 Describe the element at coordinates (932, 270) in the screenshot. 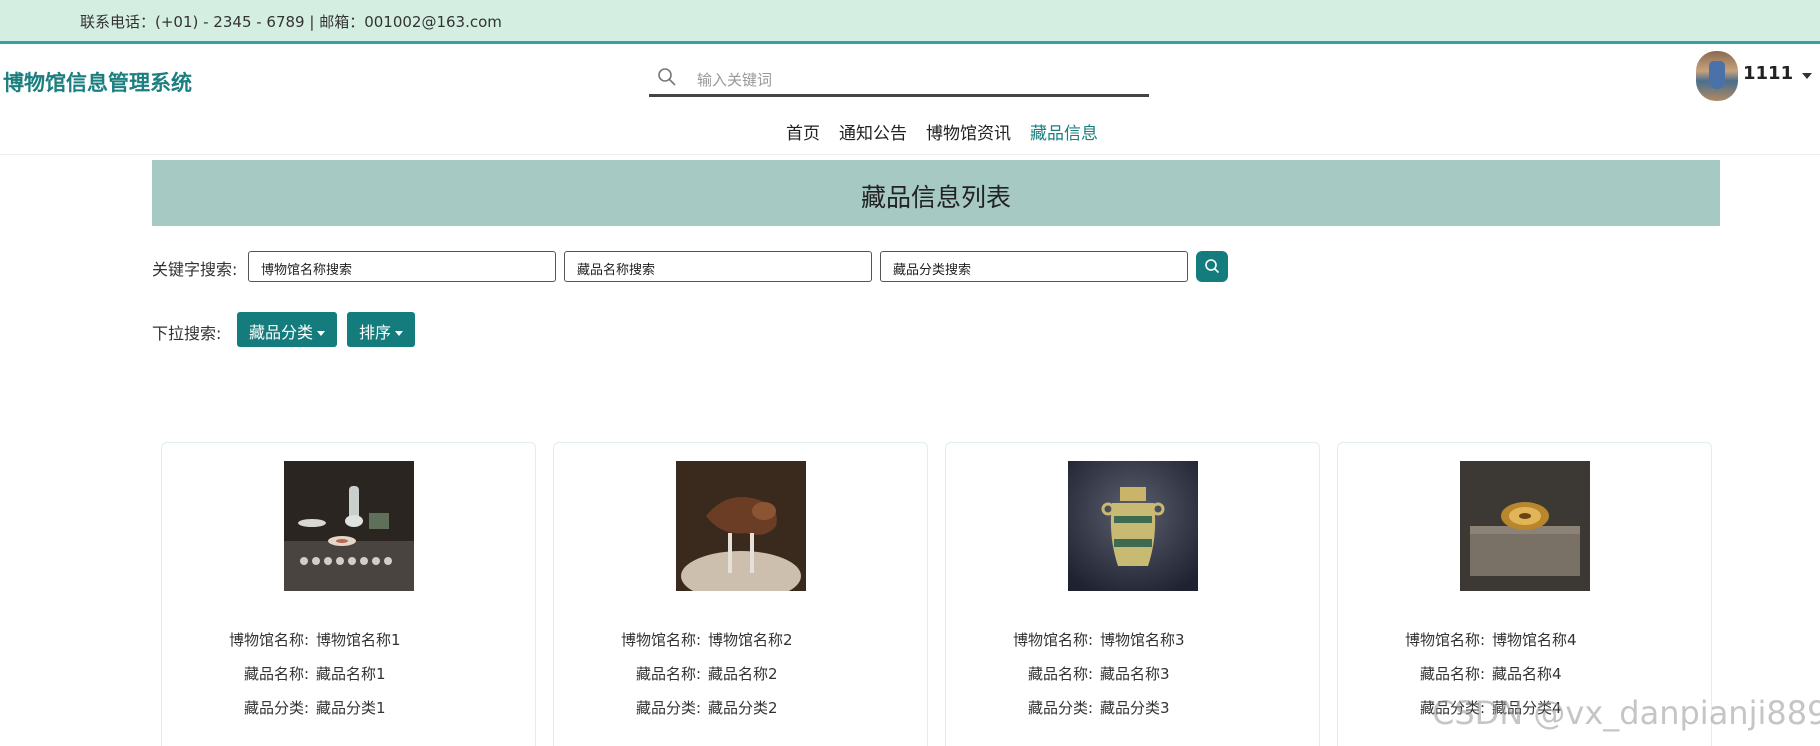

I see `collection-category-search-placeholder: 藏品分类搜索` at that location.